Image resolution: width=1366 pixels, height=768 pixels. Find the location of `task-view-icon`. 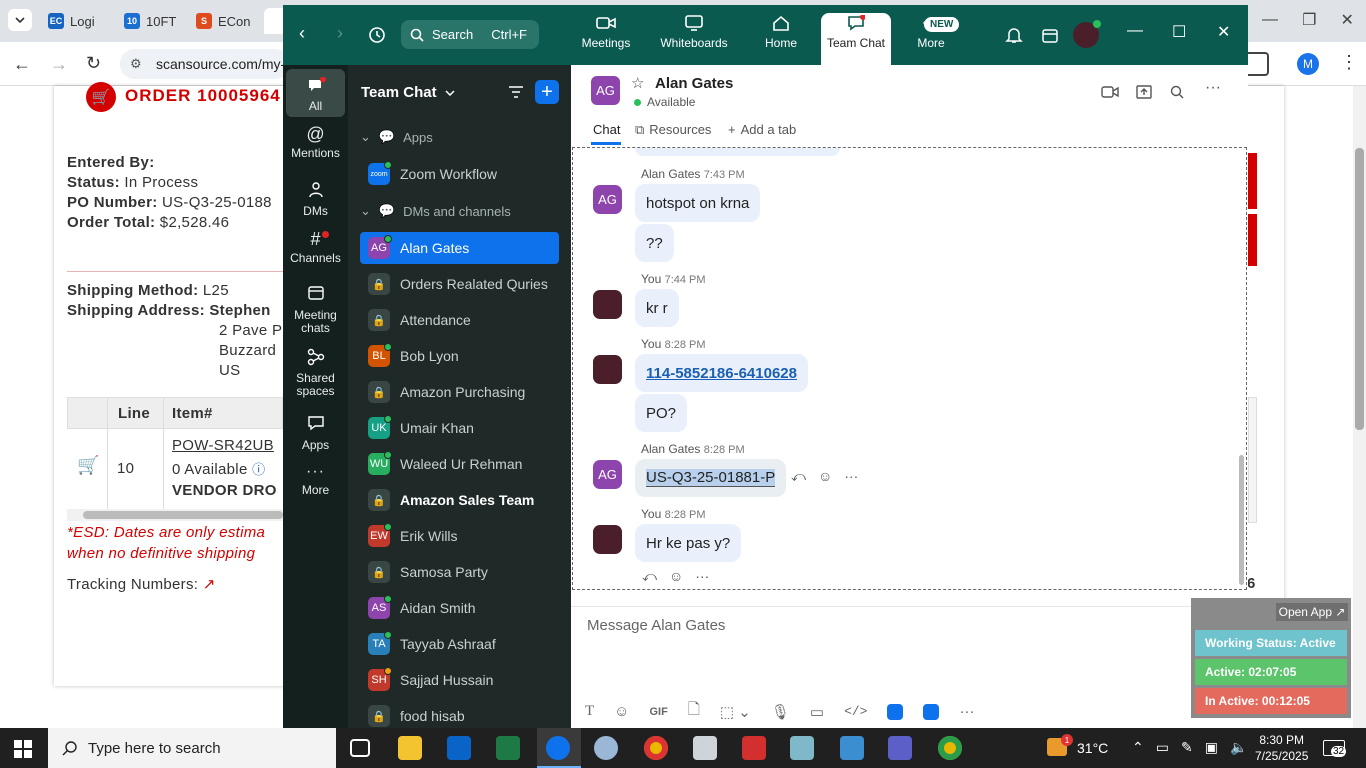

task-view-icon is located at coordinates (360, 748).